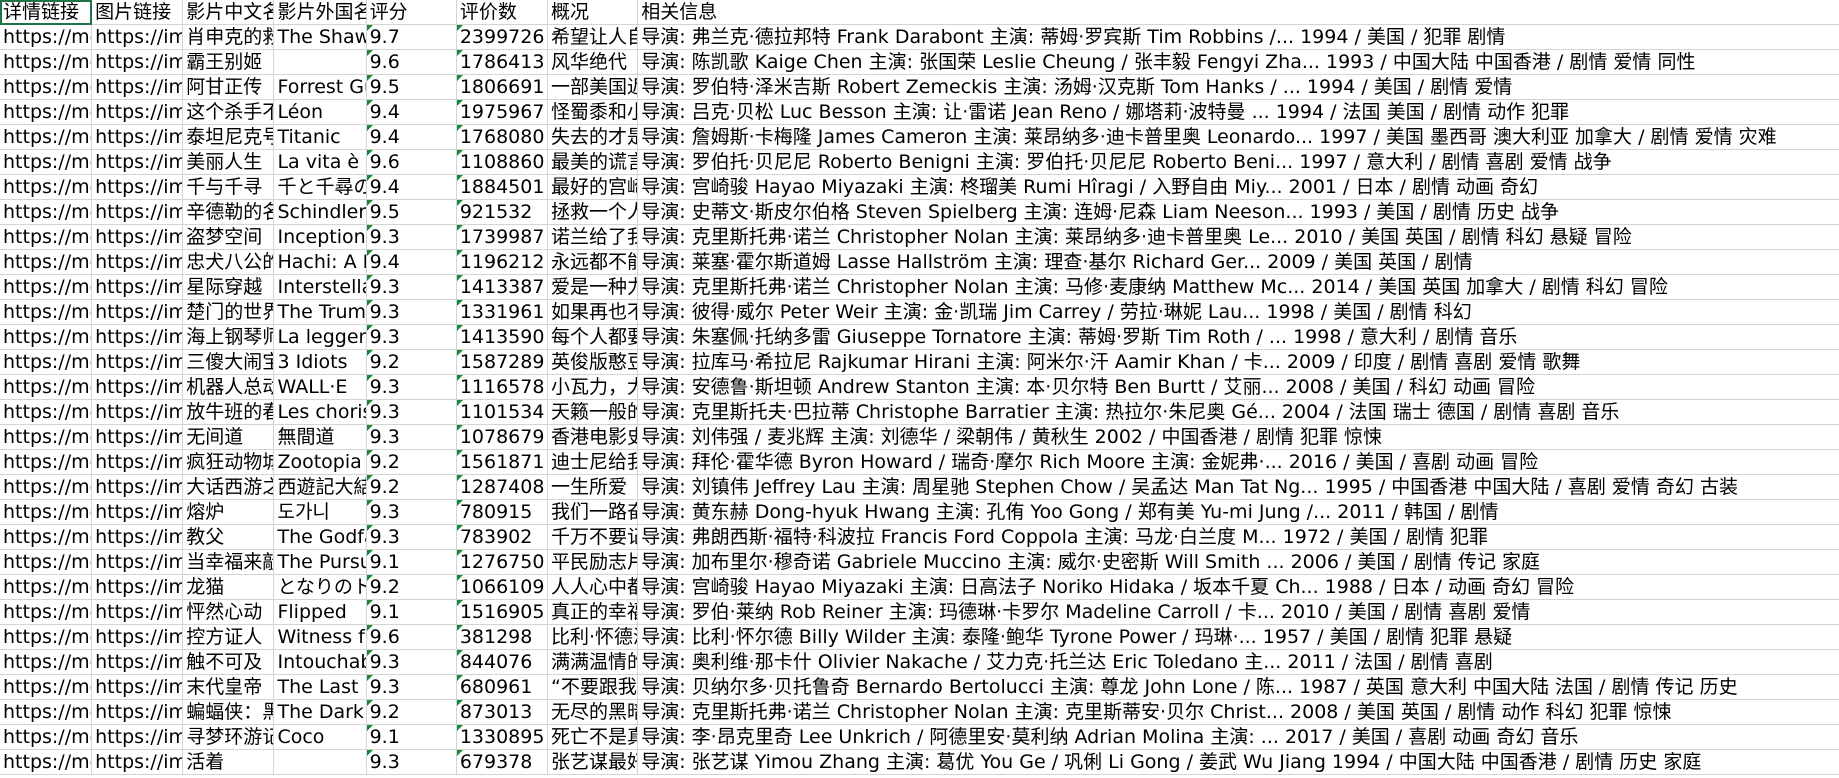 This screenshot has width=1839, height=778. I want to click on summary-cell: 小瓦力，大人生, so click(593, 387).